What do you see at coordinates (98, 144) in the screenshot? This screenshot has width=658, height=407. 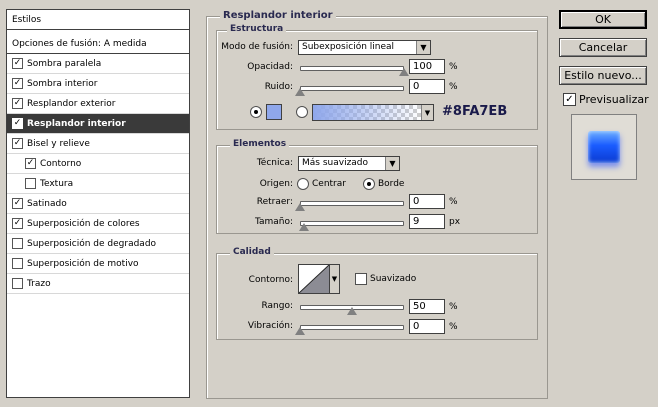 I see `style-item: ✓ Bisel y relieve` at bounding box center [98, 144].